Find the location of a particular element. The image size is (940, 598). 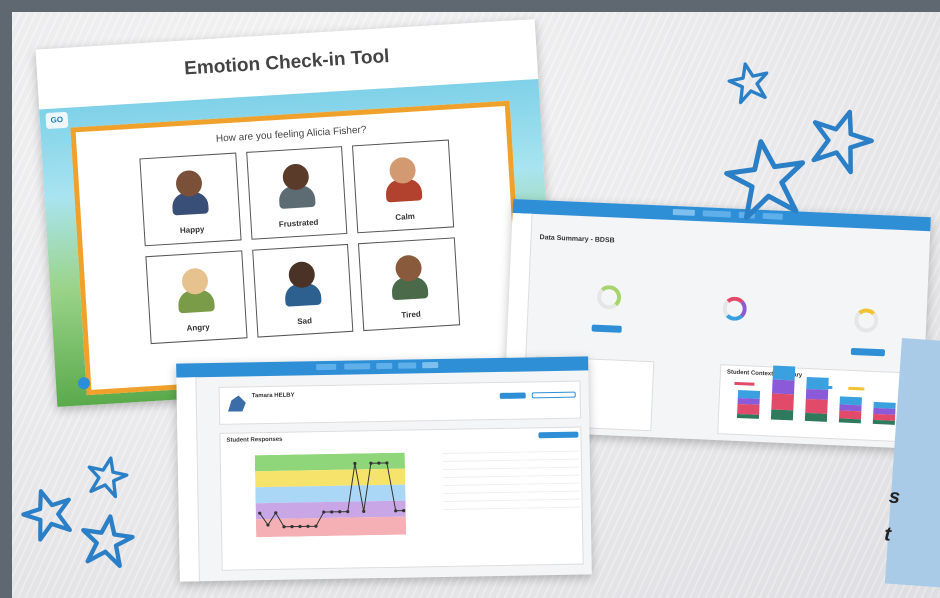

emotion-label: Happy is located at coordinates (192, 230).